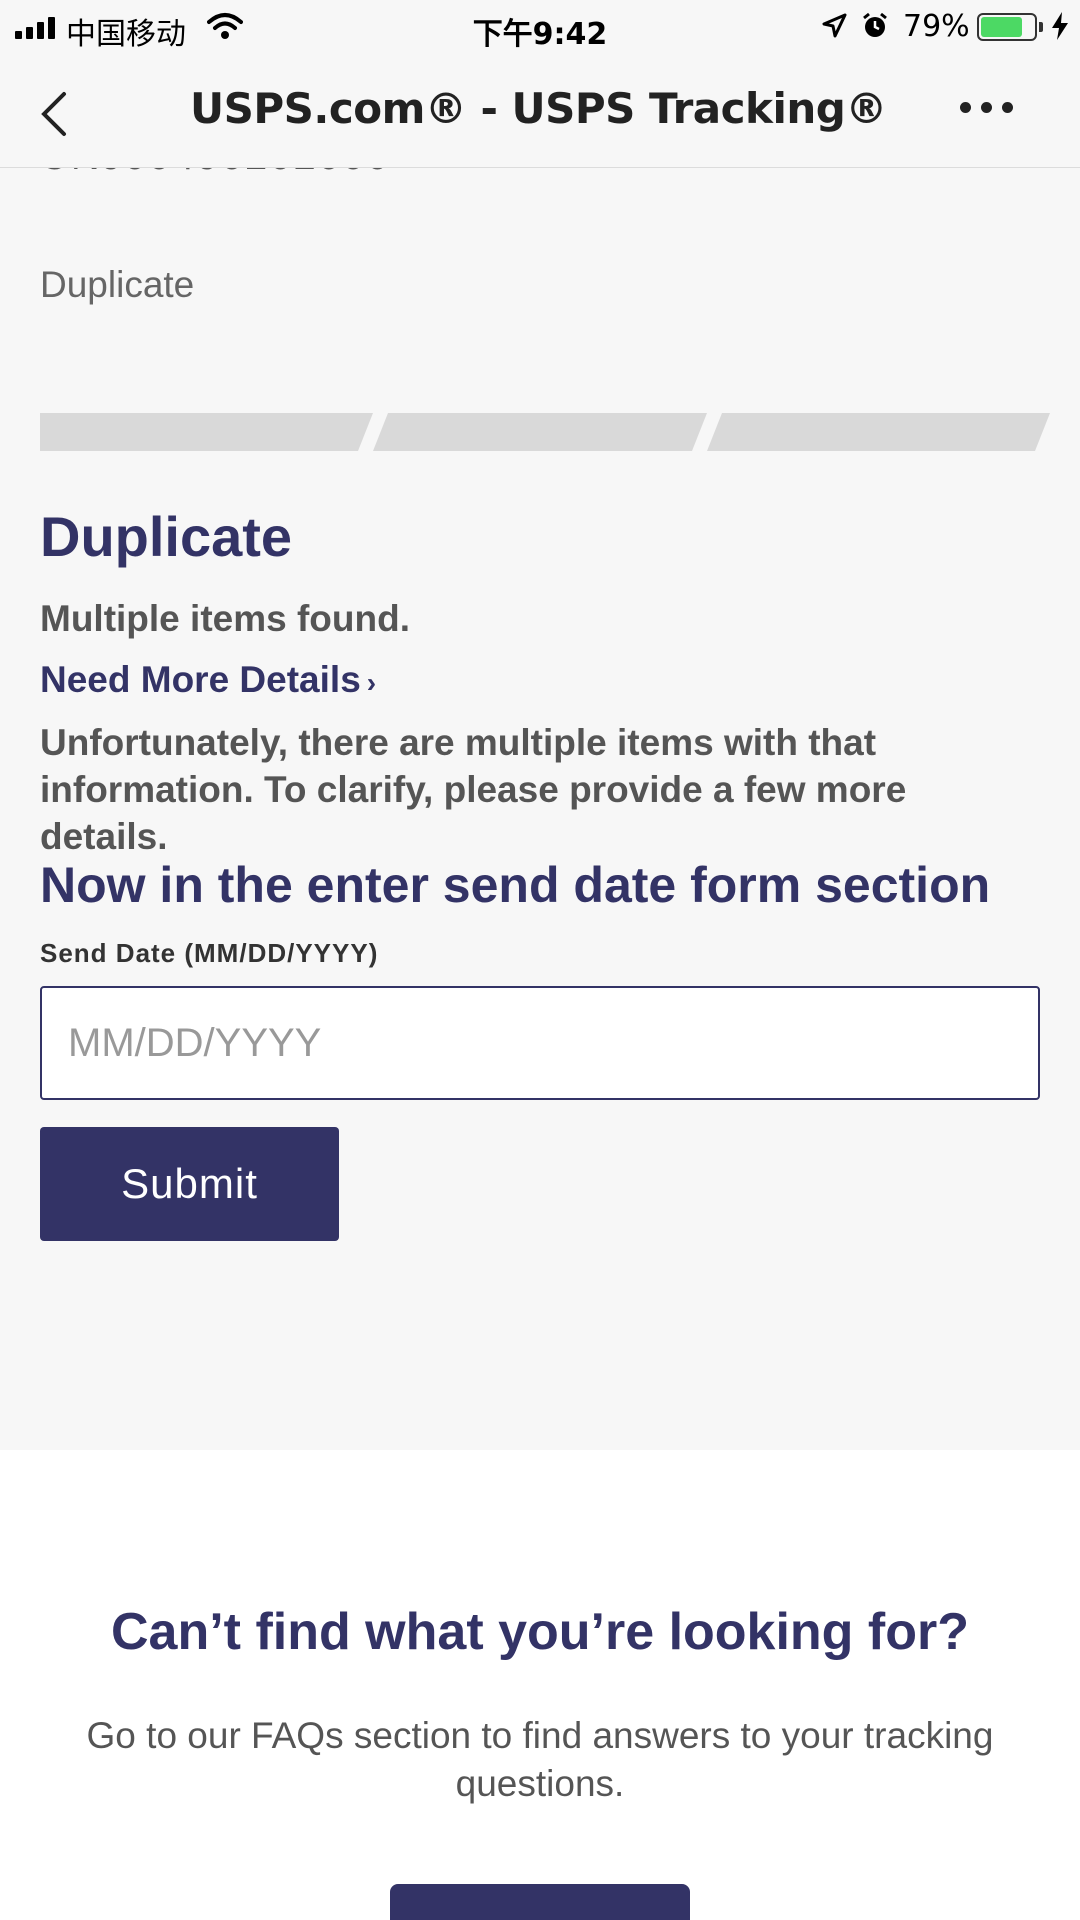  What do you see at coordinates (540, 1902) in the screenshot?
I see `faqs-button` at bounding box center [540, 1902].